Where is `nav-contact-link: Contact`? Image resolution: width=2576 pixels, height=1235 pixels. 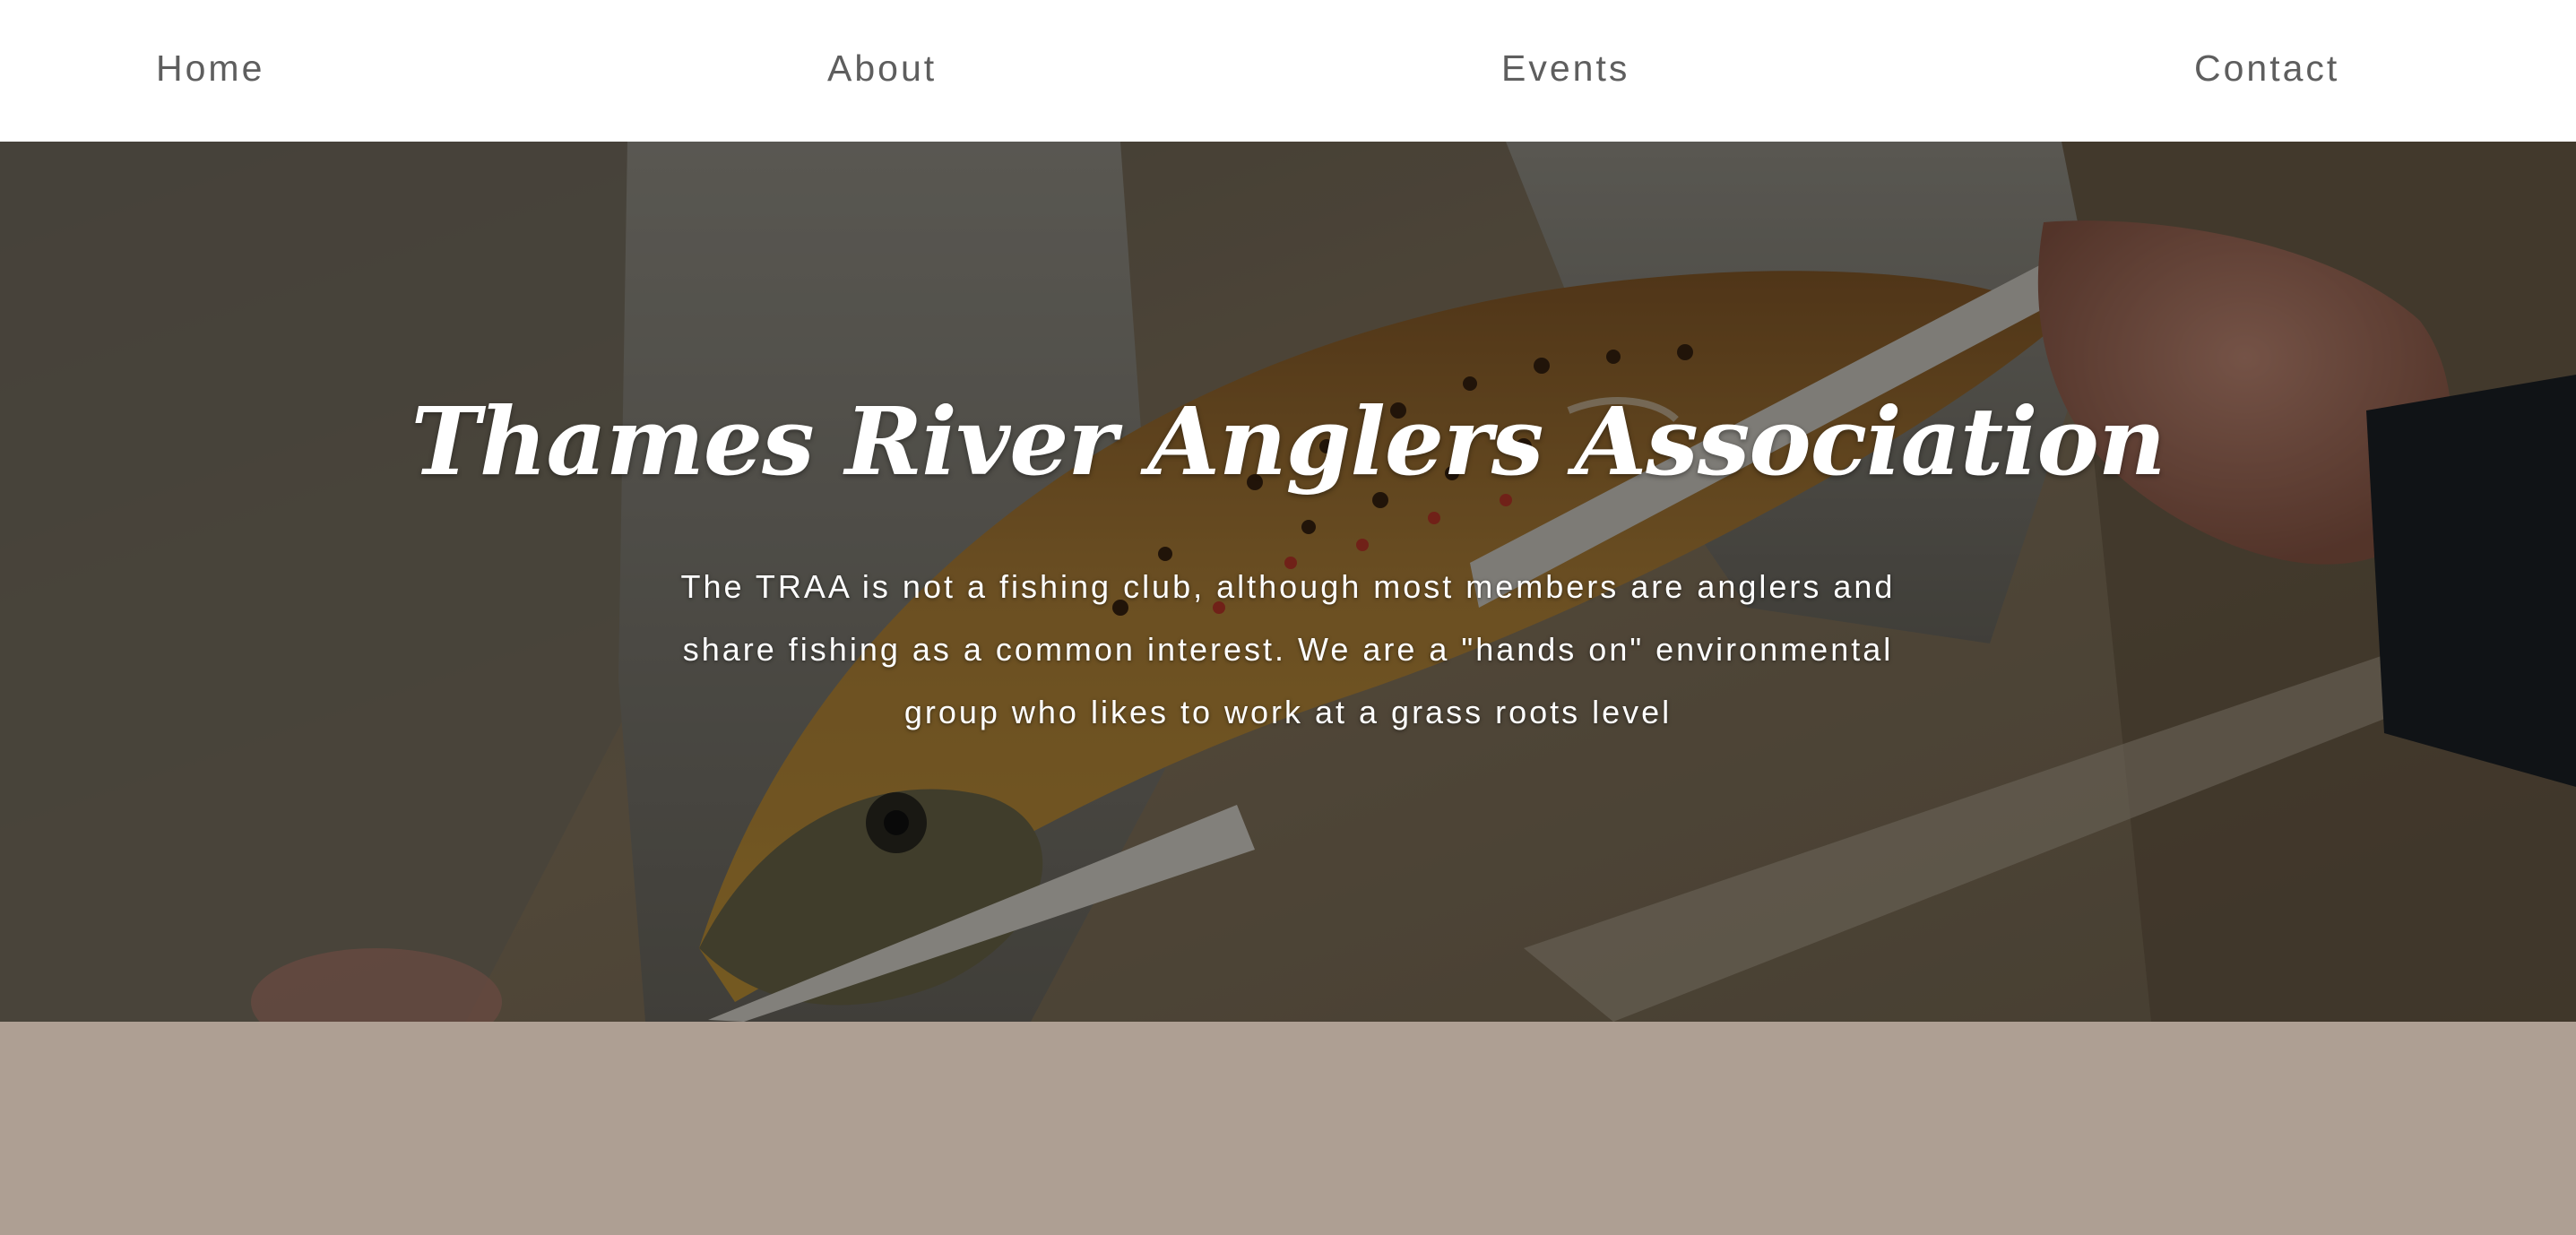
nav-contact-link: Contact is located at coordinates (2266, 68).